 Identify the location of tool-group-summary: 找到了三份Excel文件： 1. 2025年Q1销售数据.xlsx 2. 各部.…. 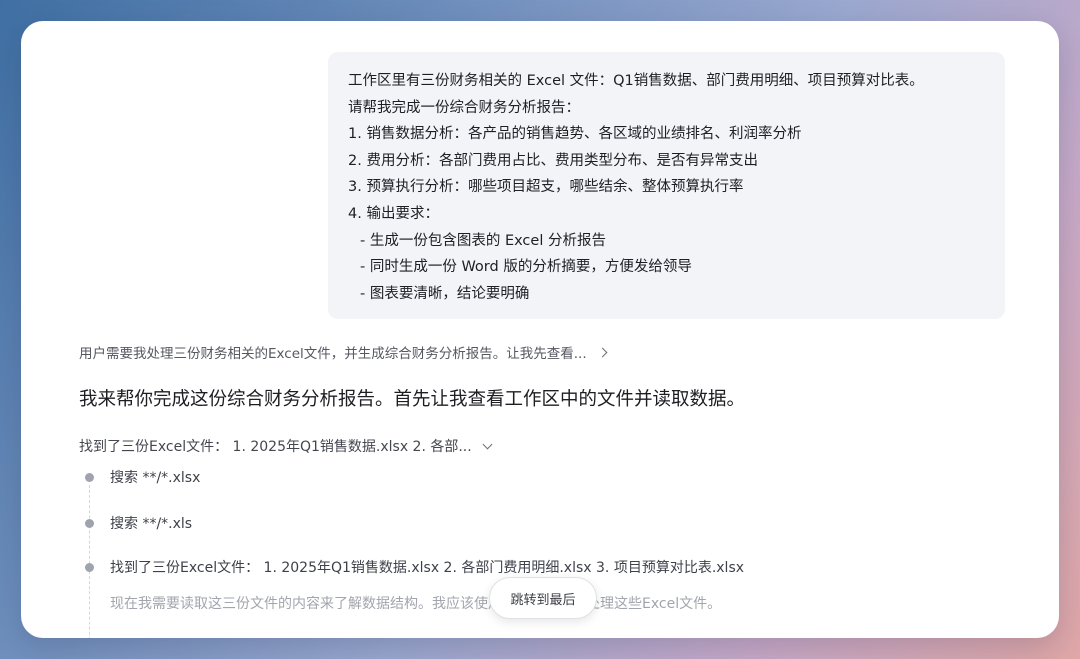
(275, 447).